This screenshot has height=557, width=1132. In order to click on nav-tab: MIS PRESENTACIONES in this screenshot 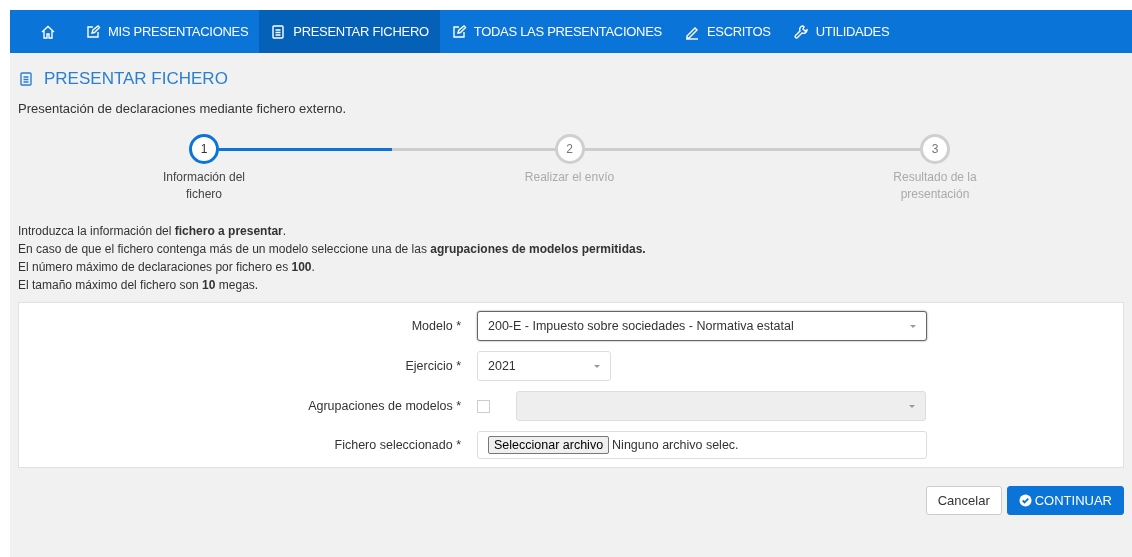, I will do `click(167, 31)`.